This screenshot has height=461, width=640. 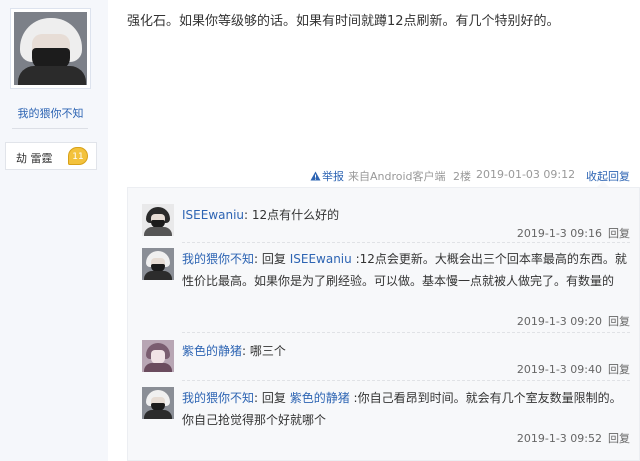 I want to click on rank-box: 劫 雷霆 11, so click(x=51, y=156).